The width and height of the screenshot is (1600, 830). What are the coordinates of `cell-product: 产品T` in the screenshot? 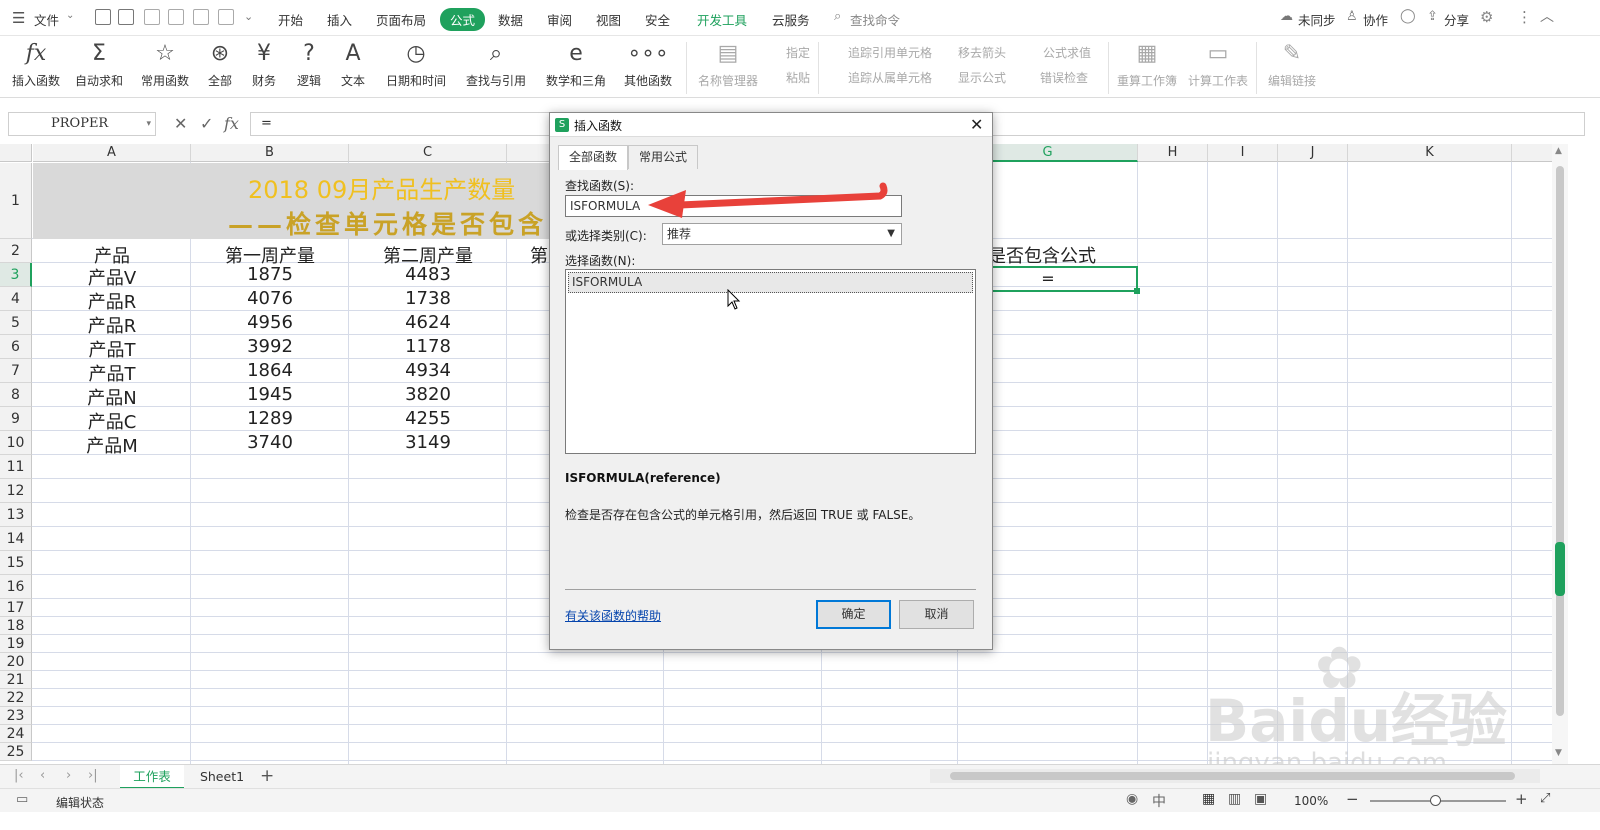 It's located at (112, 373).